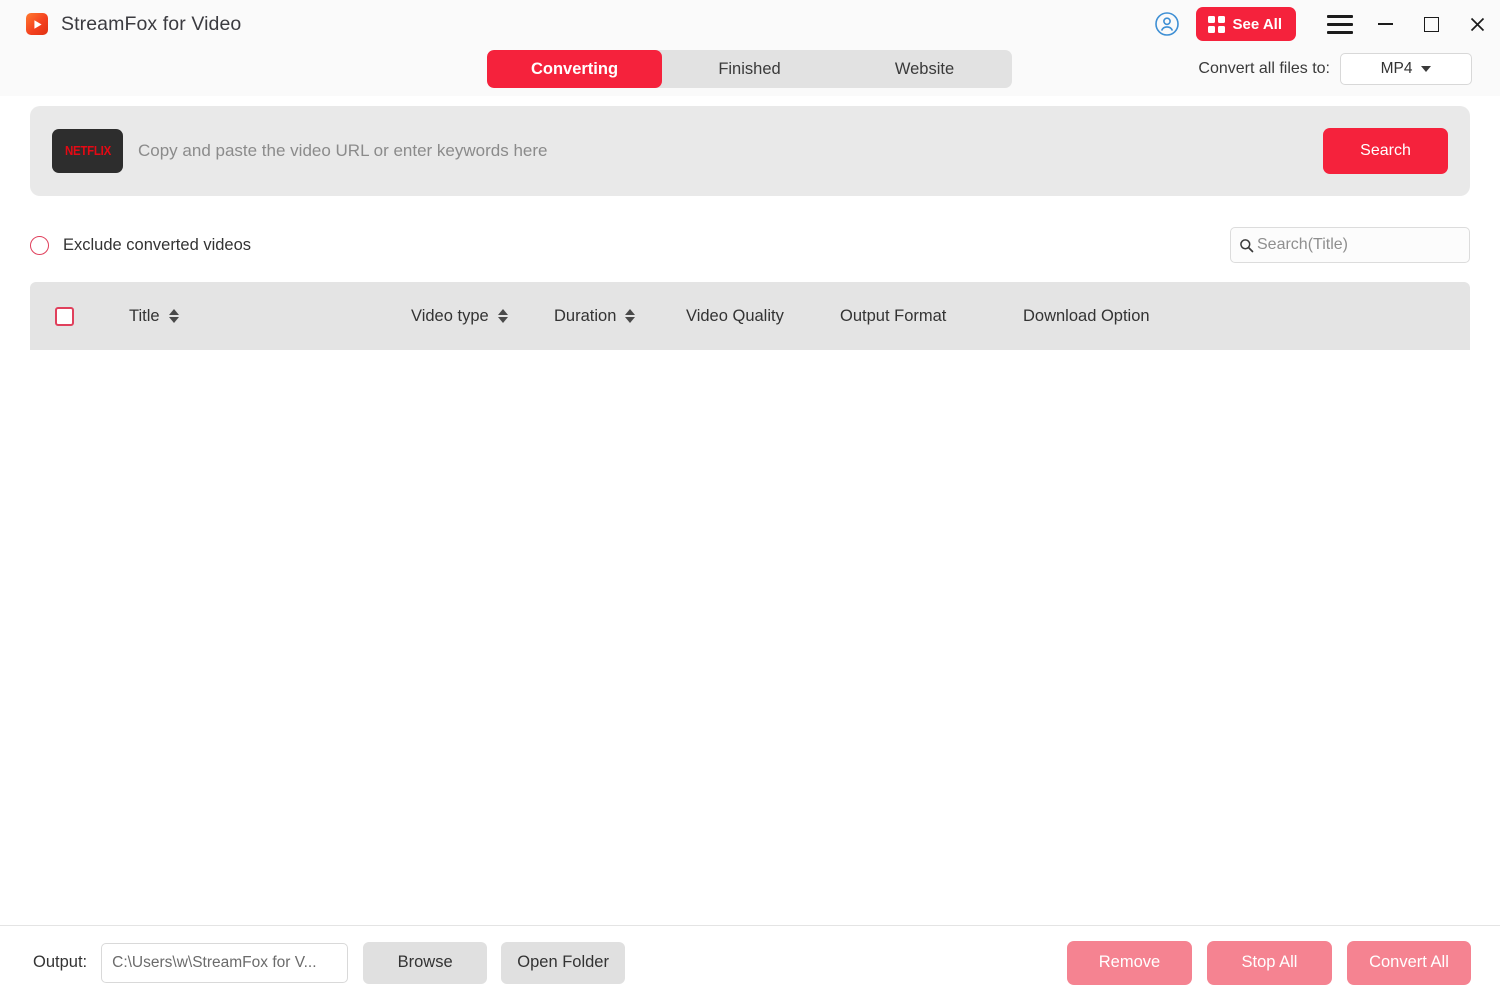  I want to click on user-account-icon, so click(1167, 24).